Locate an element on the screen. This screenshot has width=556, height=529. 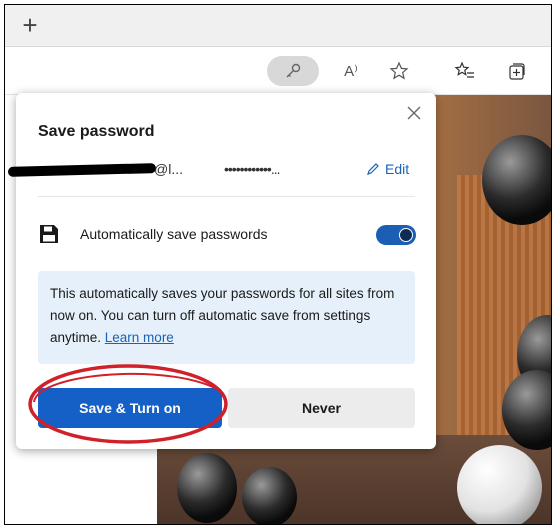
password-key-button is located at coordinates (293, 71).